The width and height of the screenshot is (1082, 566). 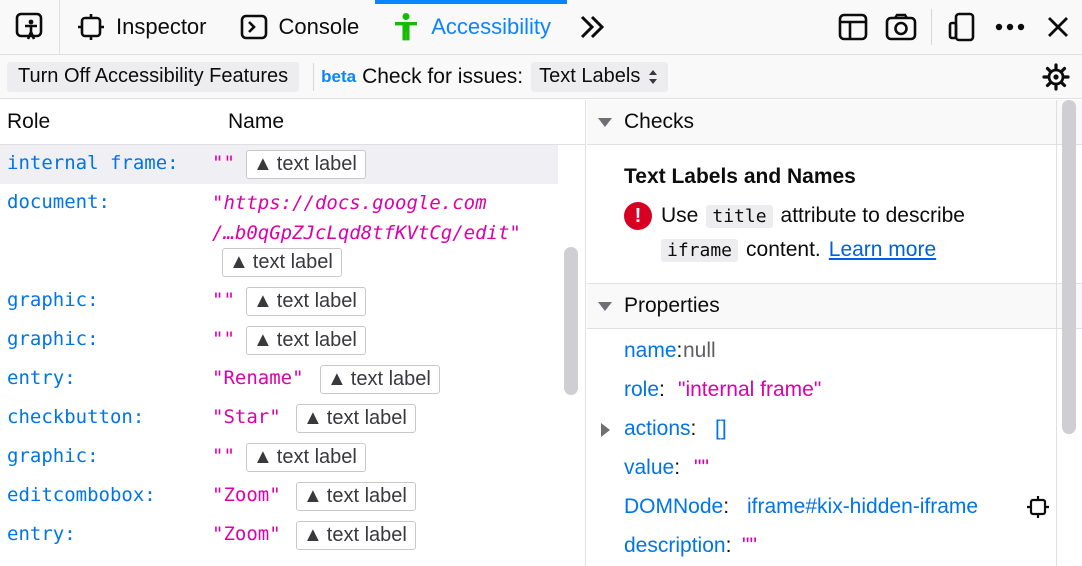 I want to click on toolbox-controls, so click(x=955, y=27).